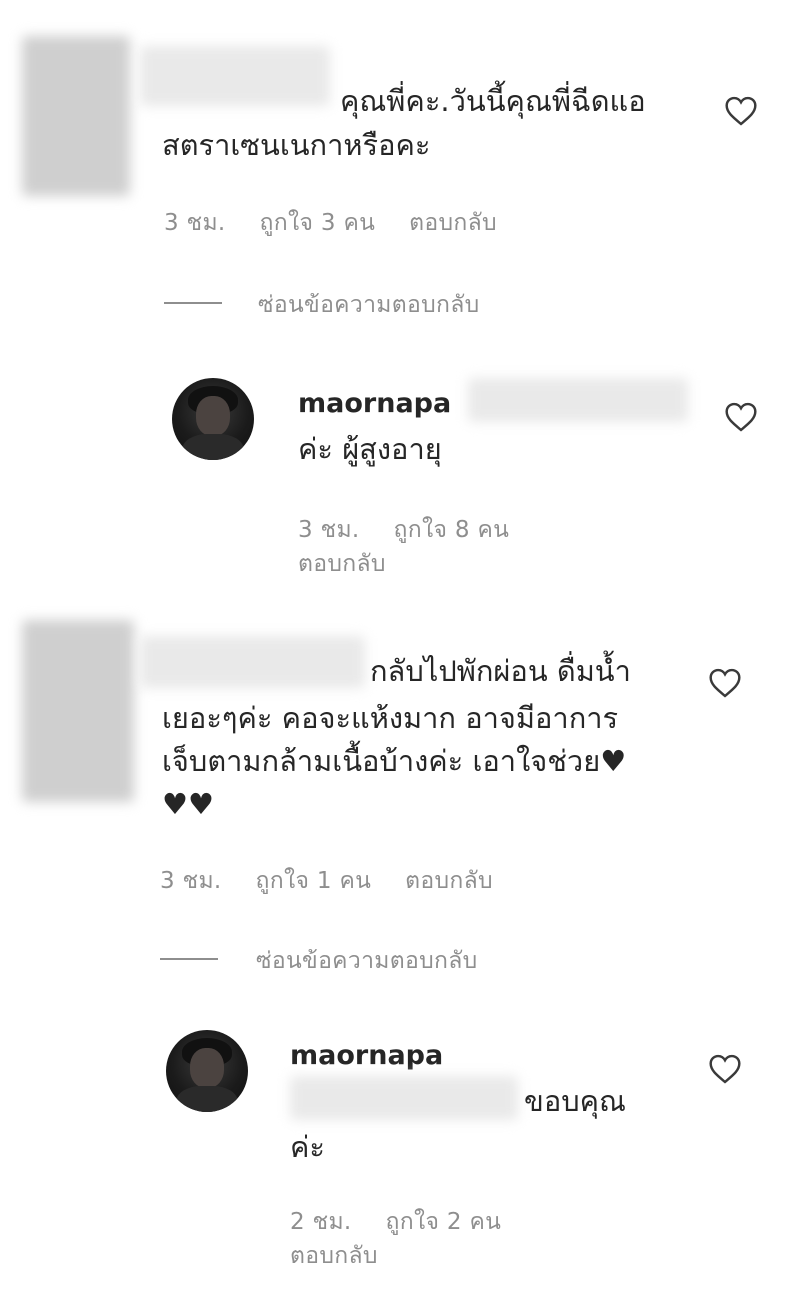  I want to click on reply-text-line: ขอบคุณ, so click(575, 1101).